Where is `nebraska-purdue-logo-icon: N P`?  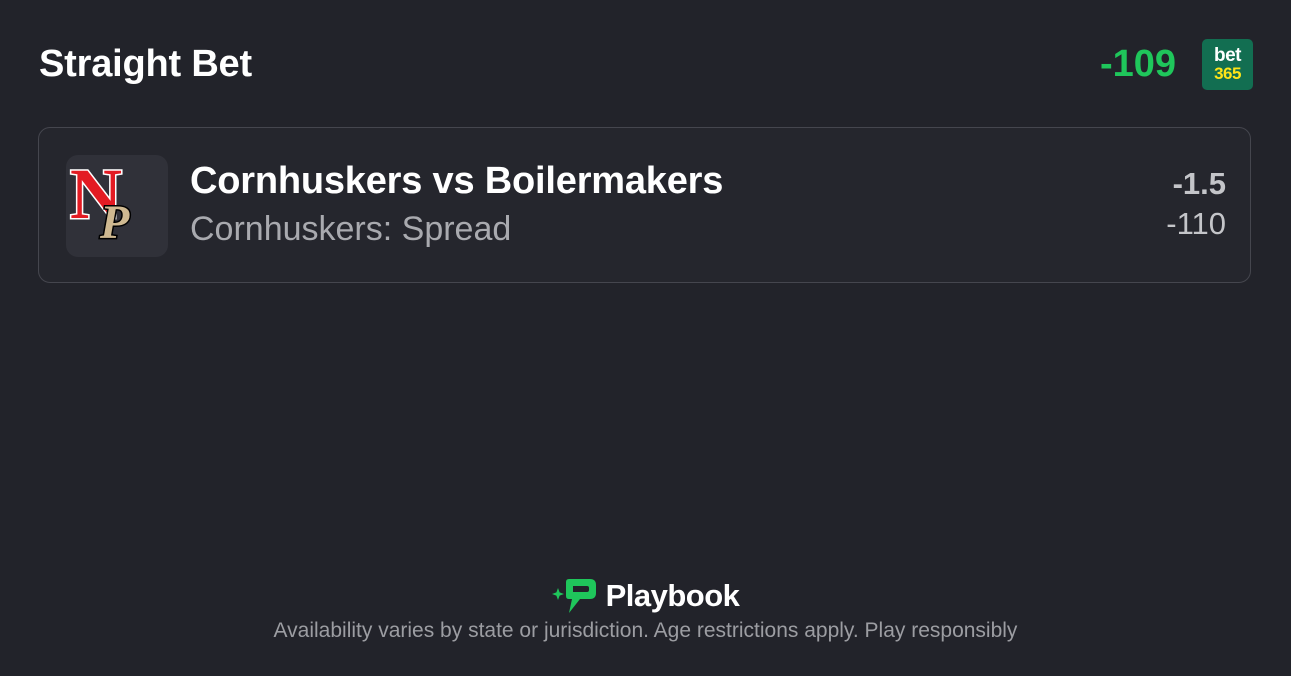
nebraska-purdue-logo-icon: N P is located at coordinates (100, 203).